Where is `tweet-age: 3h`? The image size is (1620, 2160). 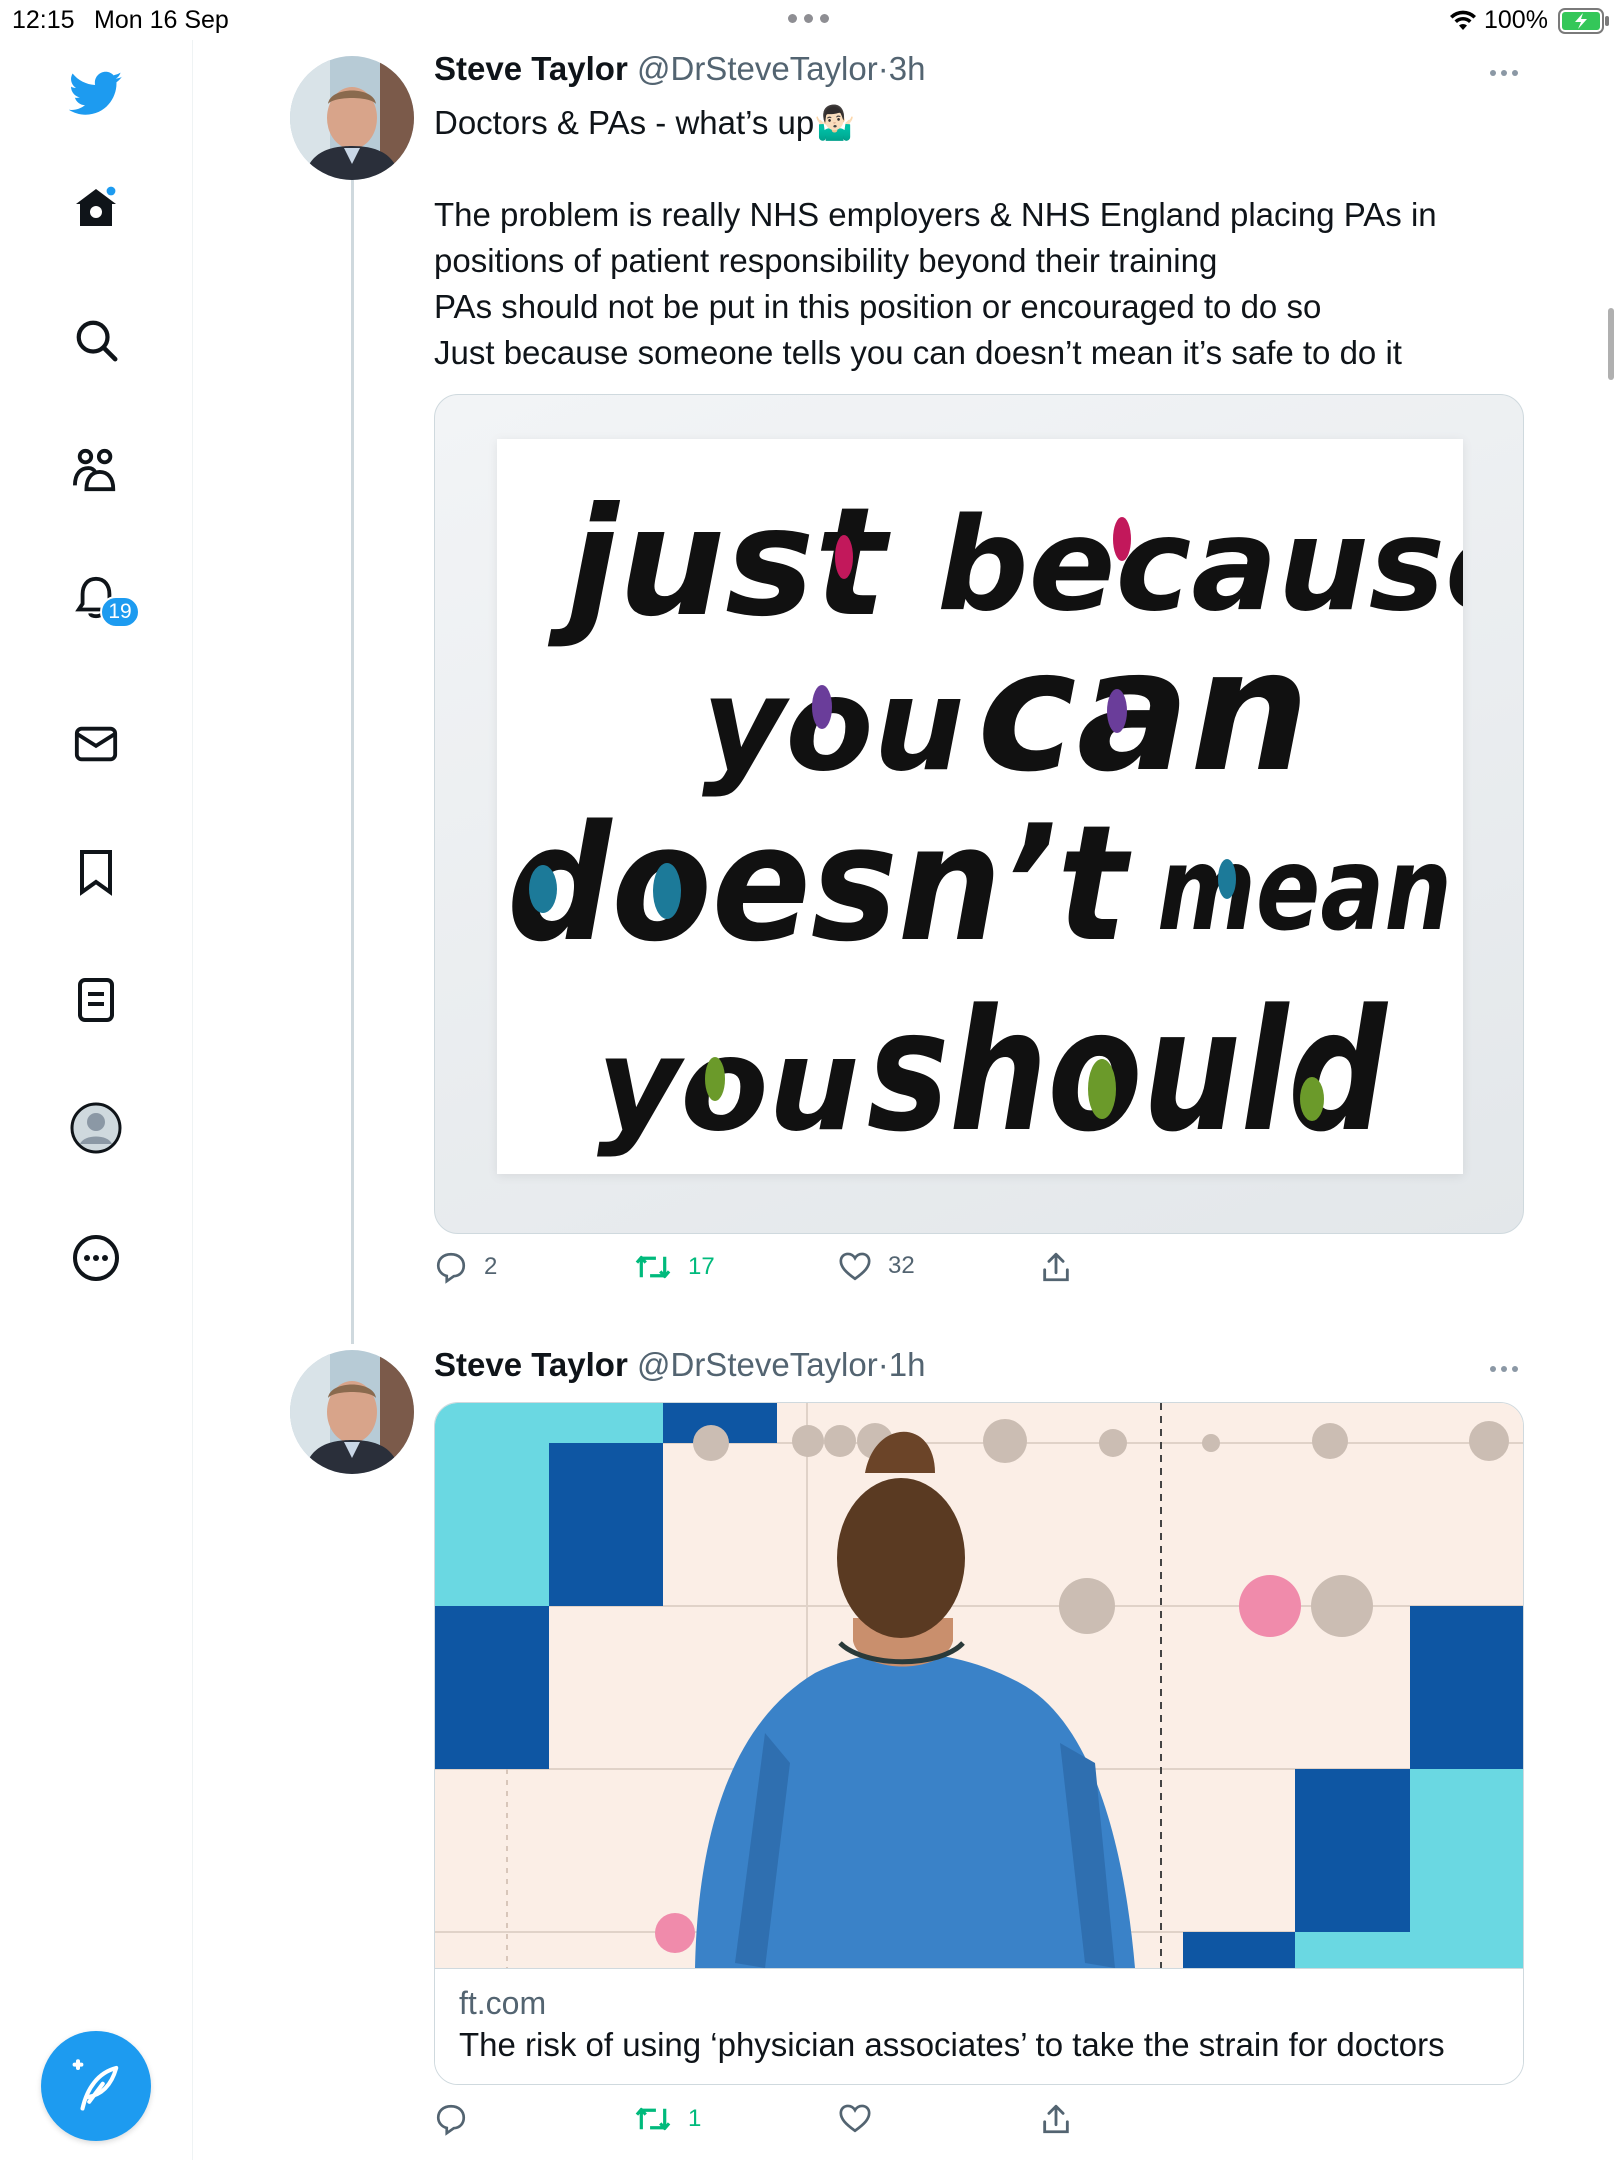 tweet-age: 3h is located at coordinates (907, 68).